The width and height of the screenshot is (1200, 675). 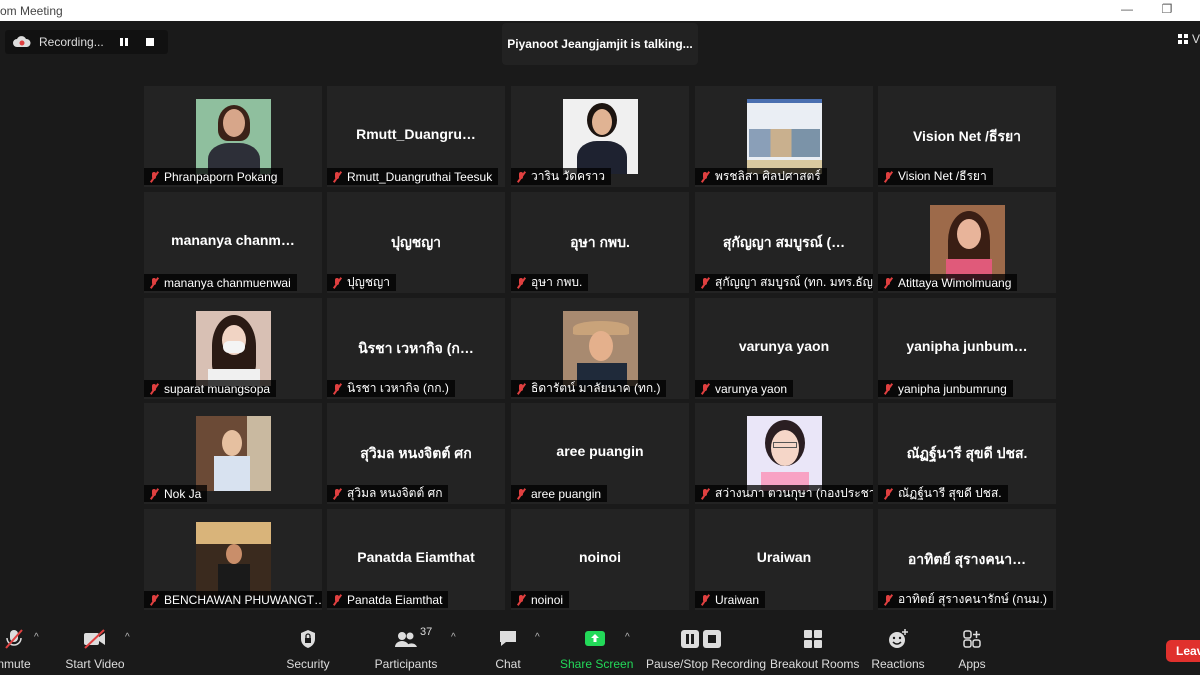 I want to click on apps-icon, so click(x=972, y=639).